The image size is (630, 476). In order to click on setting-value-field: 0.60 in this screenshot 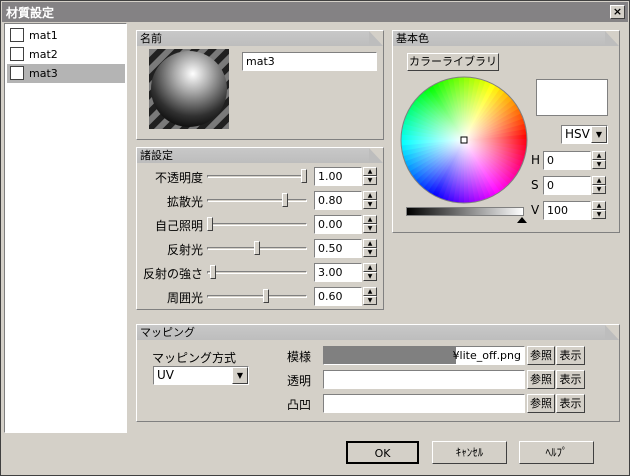, I will do `click(338, 296)`.